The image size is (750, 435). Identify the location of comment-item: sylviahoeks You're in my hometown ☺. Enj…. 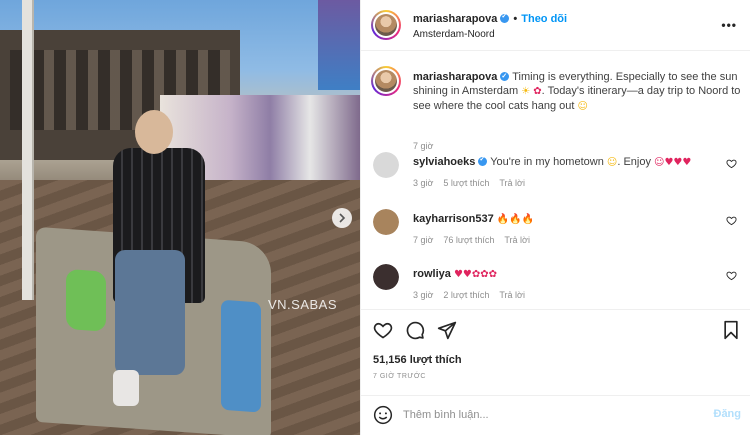
(556, 174).